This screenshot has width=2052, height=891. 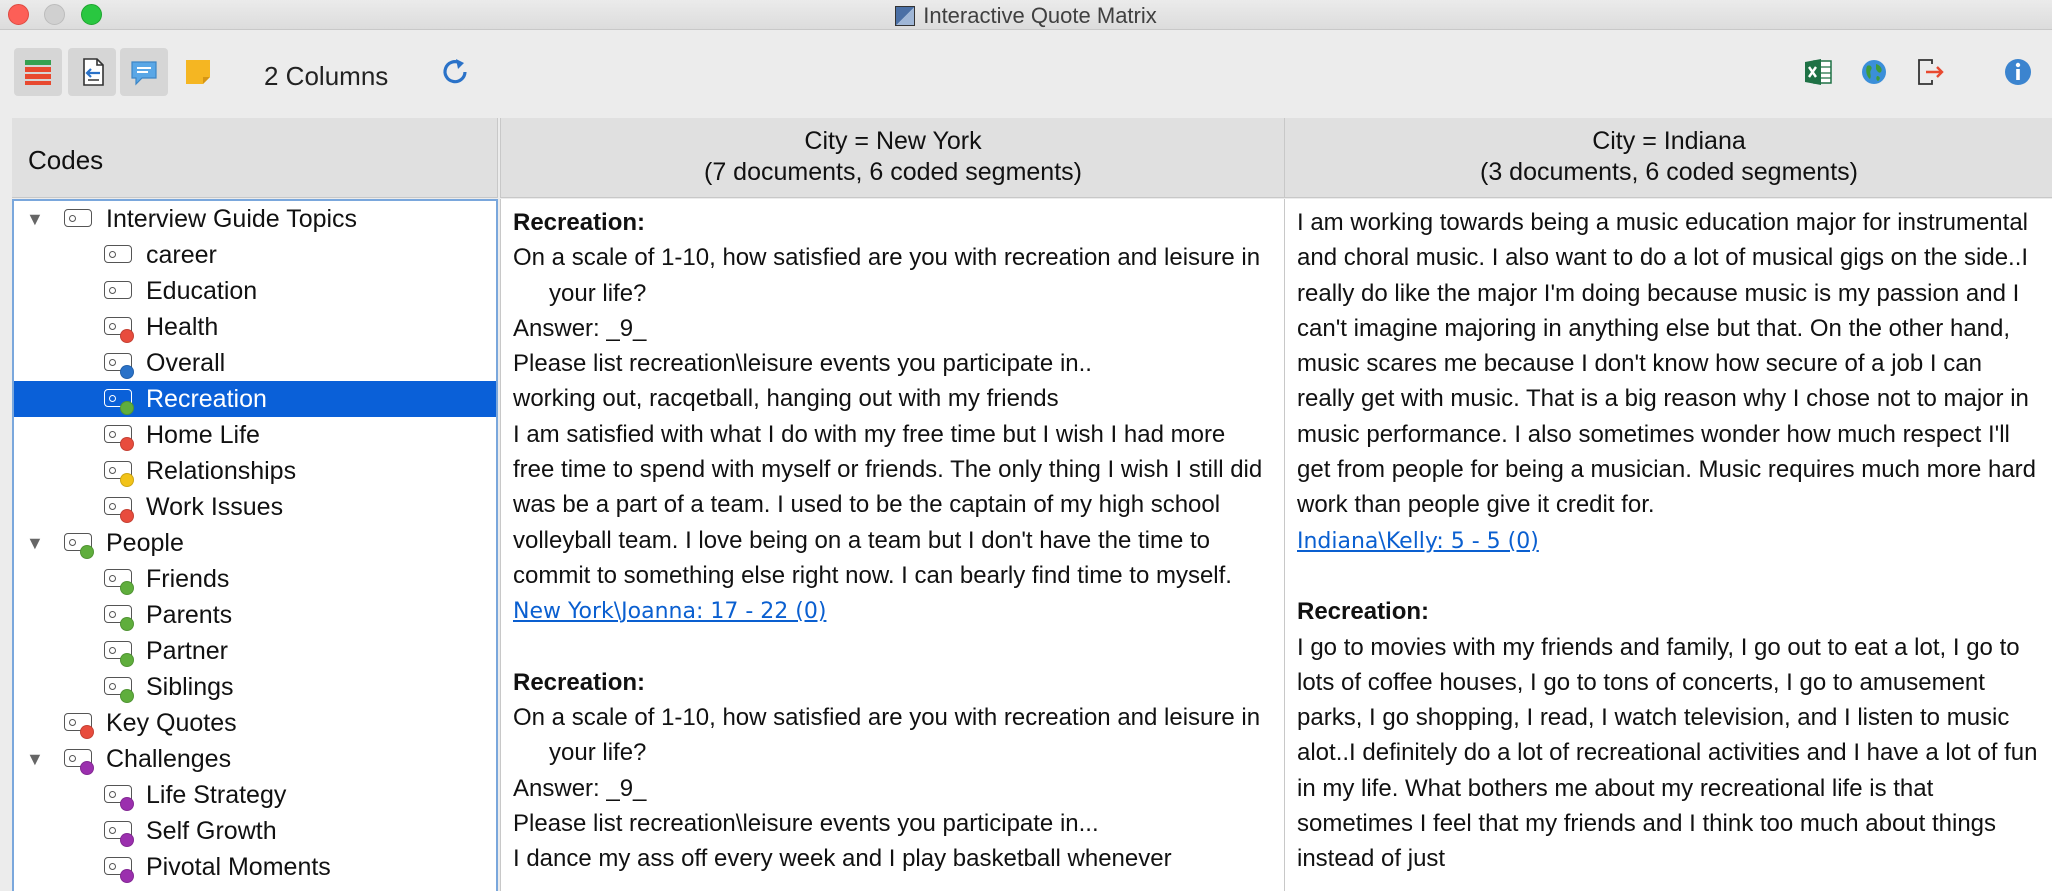 I want to click on code-list-toggle-button, so click(x=38, y=72).